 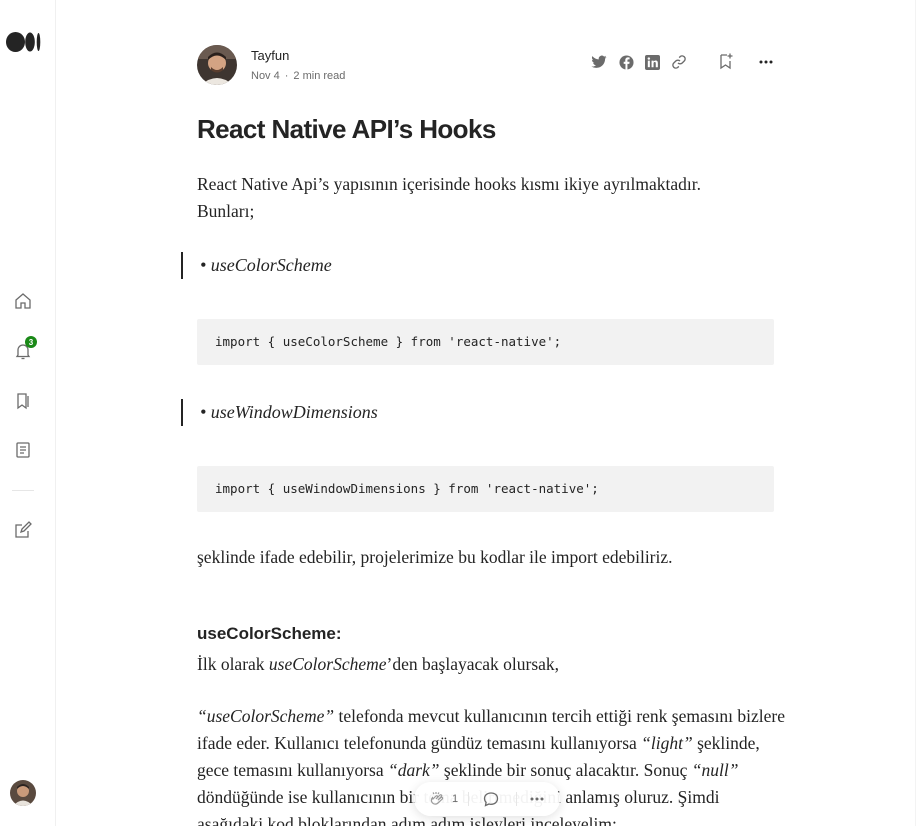 I want to click on text-span: İlk olarak, so click(x=233, y=664).